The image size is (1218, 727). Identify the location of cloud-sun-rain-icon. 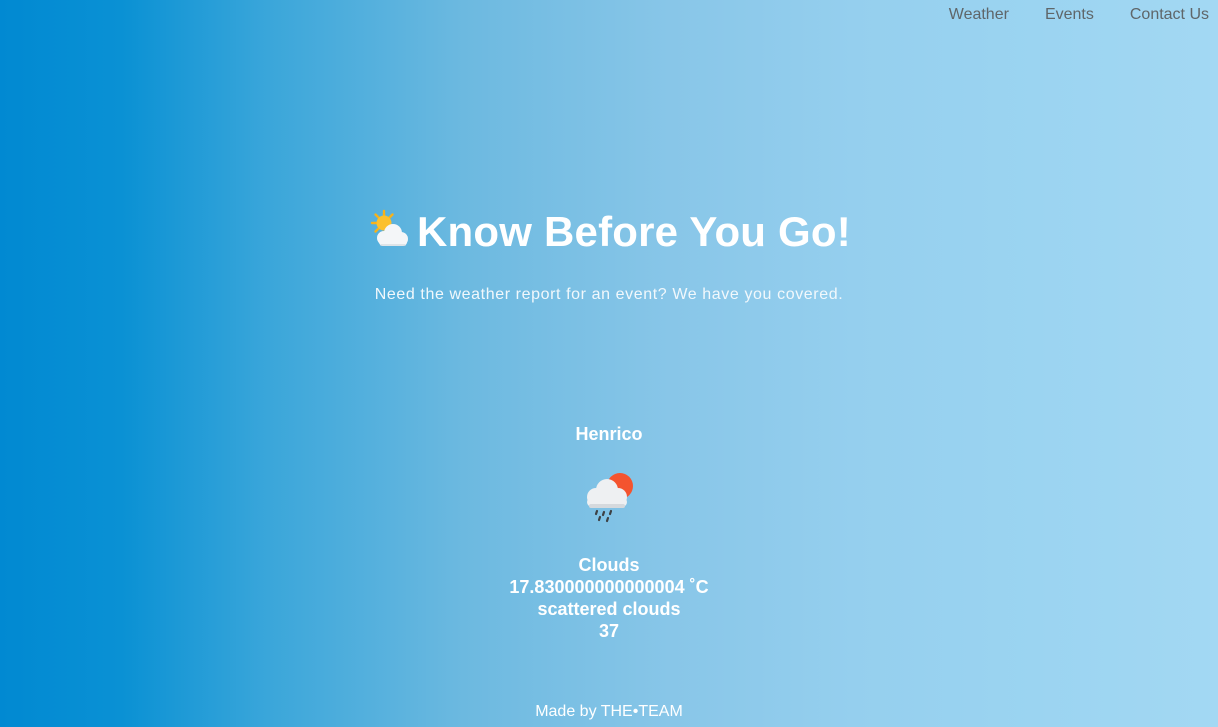
(610, 498).